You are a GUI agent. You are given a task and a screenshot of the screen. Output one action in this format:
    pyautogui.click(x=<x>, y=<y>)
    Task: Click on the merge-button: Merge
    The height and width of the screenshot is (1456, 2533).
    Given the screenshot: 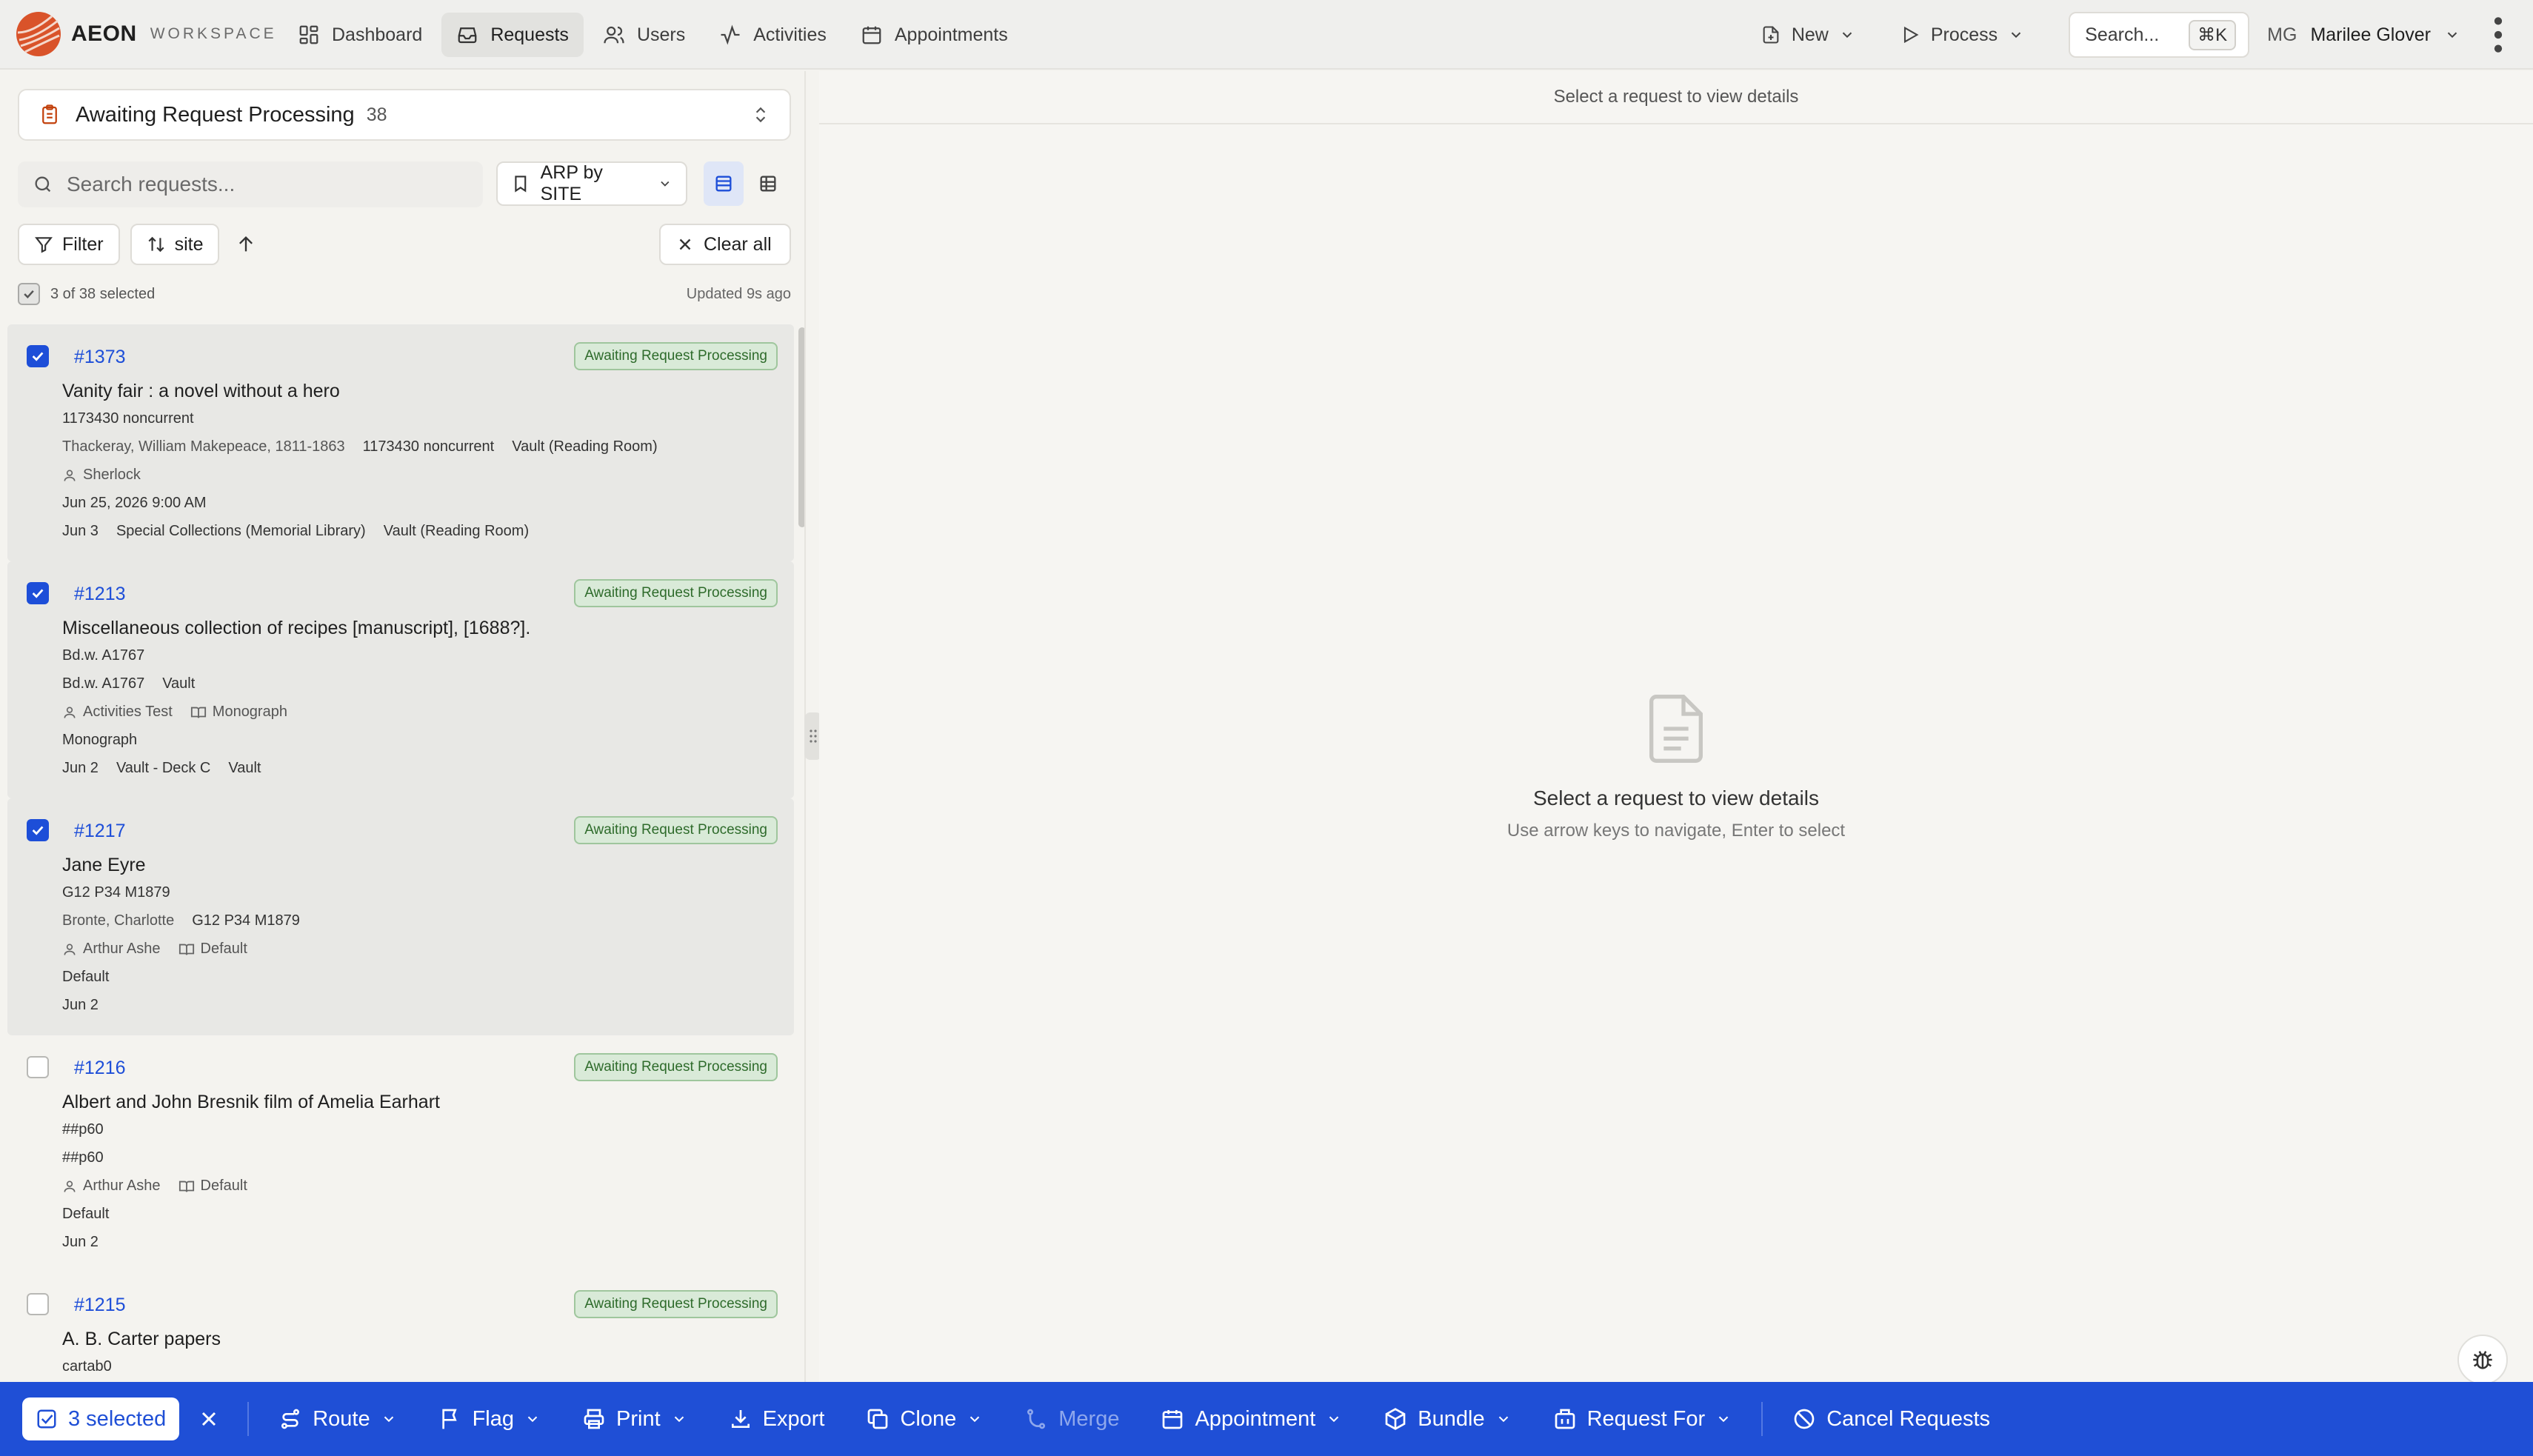 What is the action you would take?
    pyautogui.click(x=1072, y=1419)
    